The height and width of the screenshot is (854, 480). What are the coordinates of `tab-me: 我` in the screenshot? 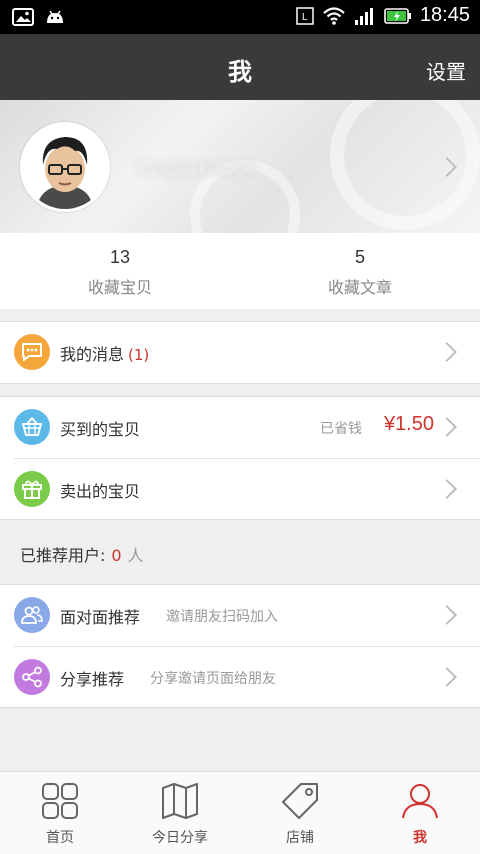 It's located at (420, 813).